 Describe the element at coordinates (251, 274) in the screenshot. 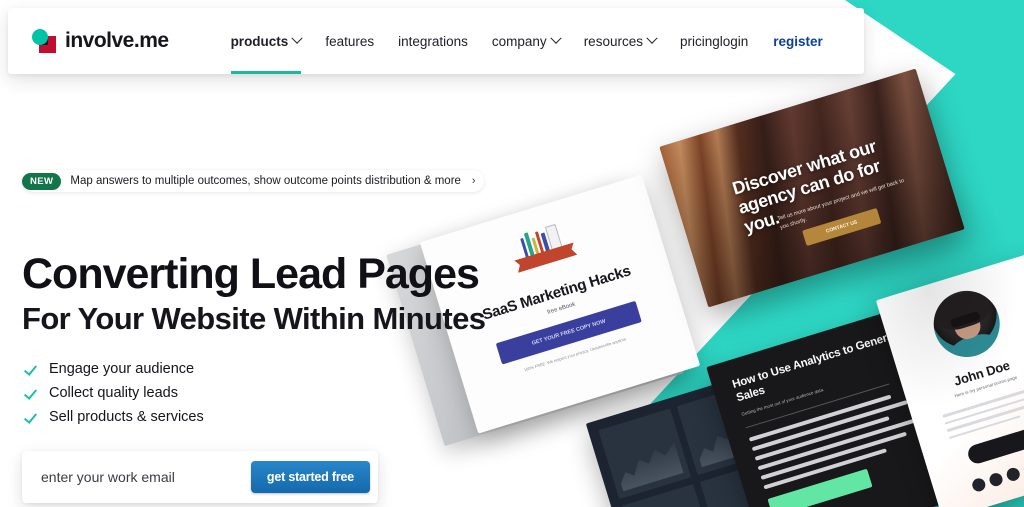

I see `page-title: Converting Lead Pages` at that location.